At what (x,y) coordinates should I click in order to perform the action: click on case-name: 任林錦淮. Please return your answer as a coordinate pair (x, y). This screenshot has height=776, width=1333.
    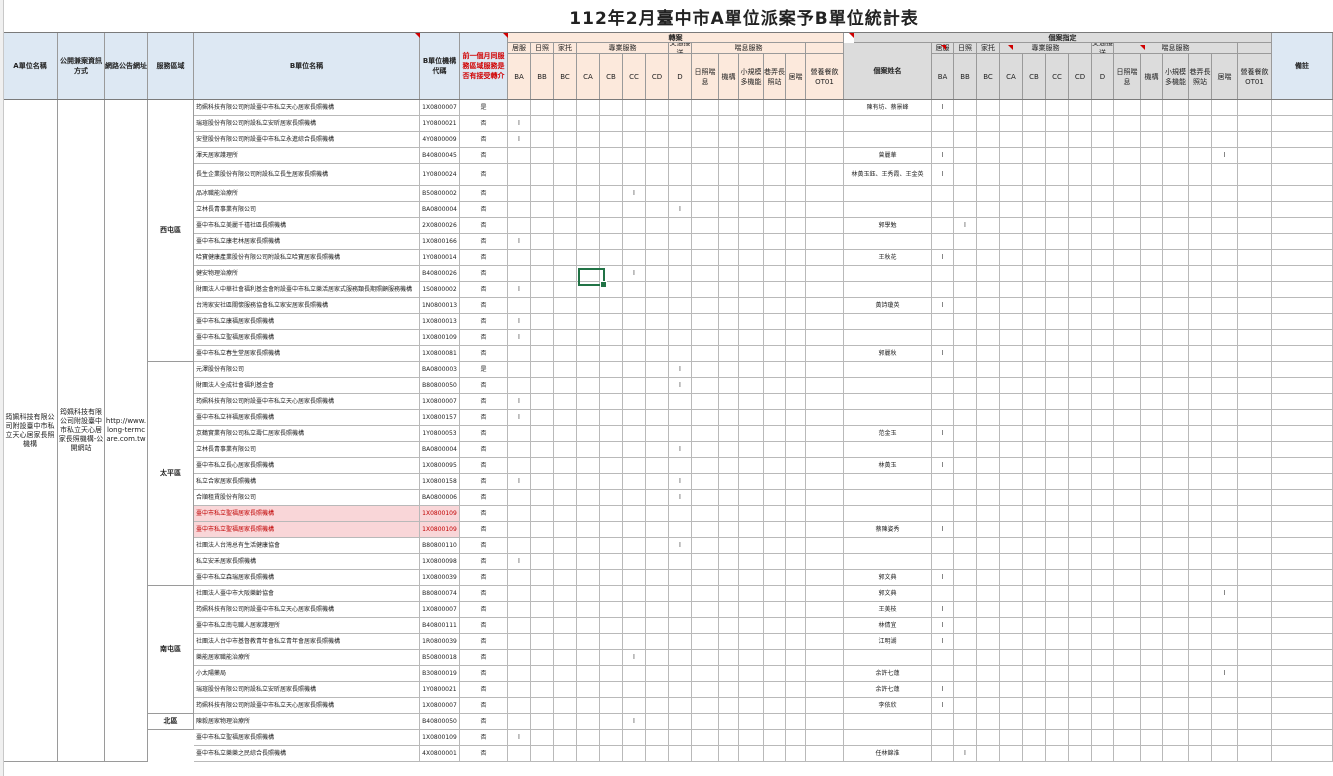
    Looking at the image, I should click on (888, 754).